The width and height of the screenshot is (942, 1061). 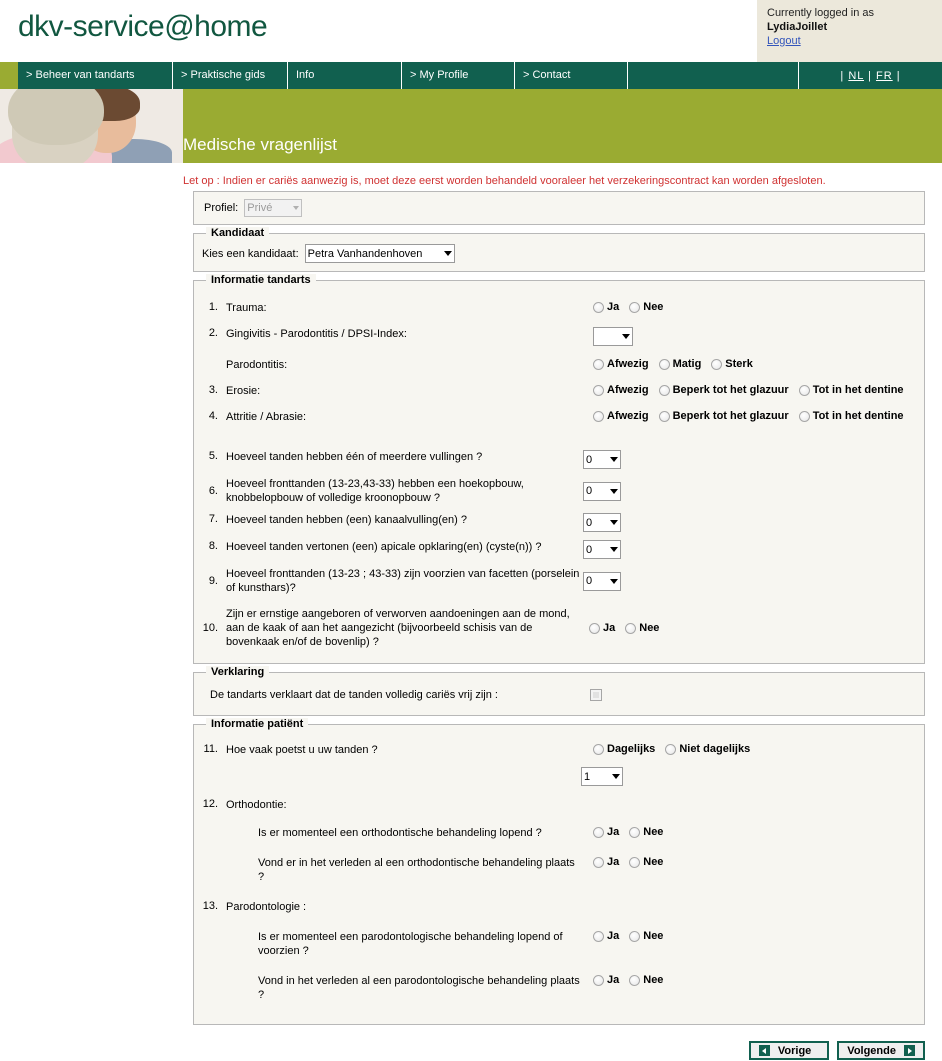 I want to click on count-select-5: 0, so click(x=602, y=459).